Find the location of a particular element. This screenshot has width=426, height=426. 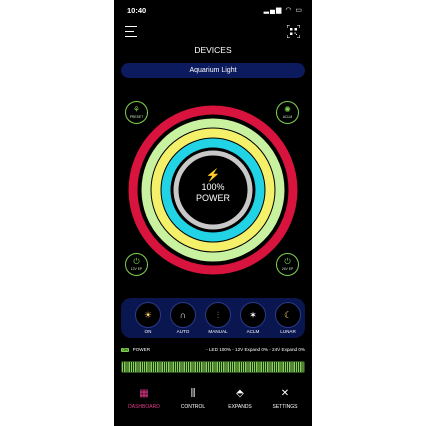

power-label: POWER is located at coordinates (212, 198).